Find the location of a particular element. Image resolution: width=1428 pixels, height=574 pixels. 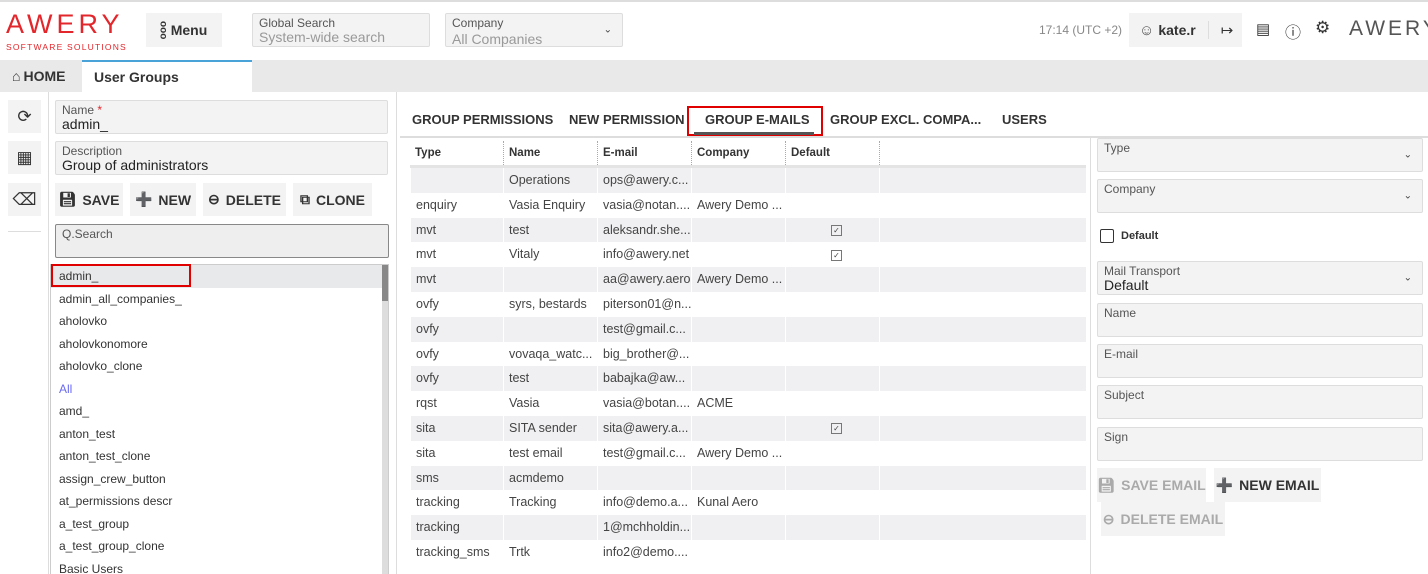

table-row: tracking Tracking info@demo.a... Kunal Aero is located at coordinates (748, 503).